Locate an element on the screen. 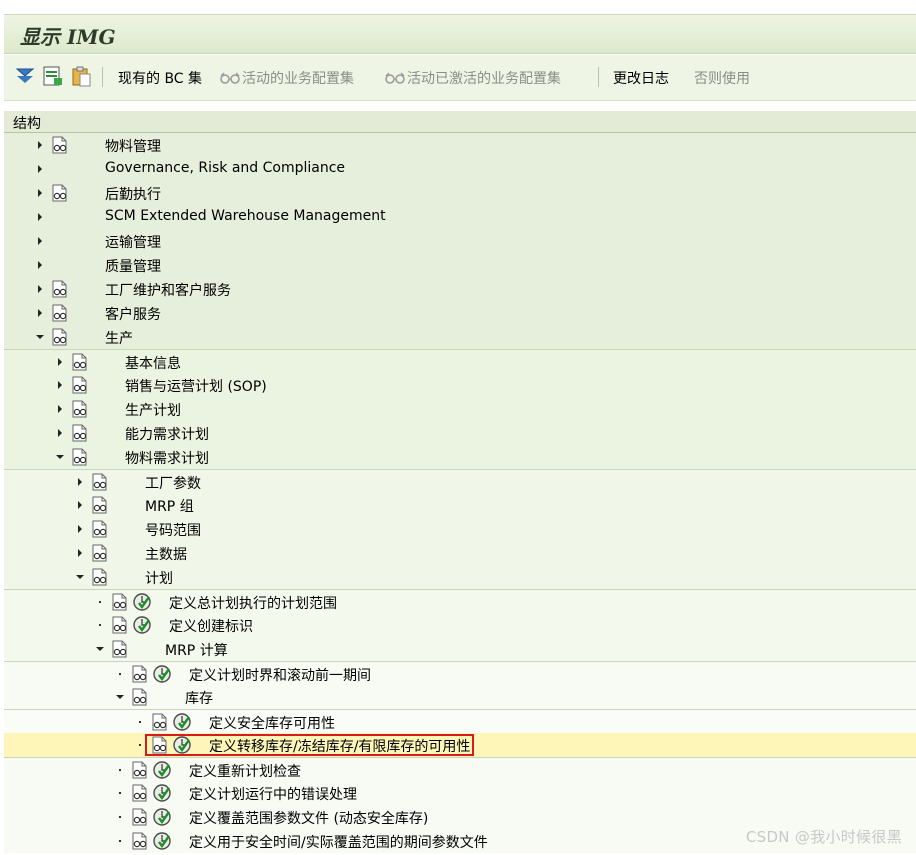 The image size is (916, 855). tree-node-label: 生产计划 is located at coordinates (153, 410).